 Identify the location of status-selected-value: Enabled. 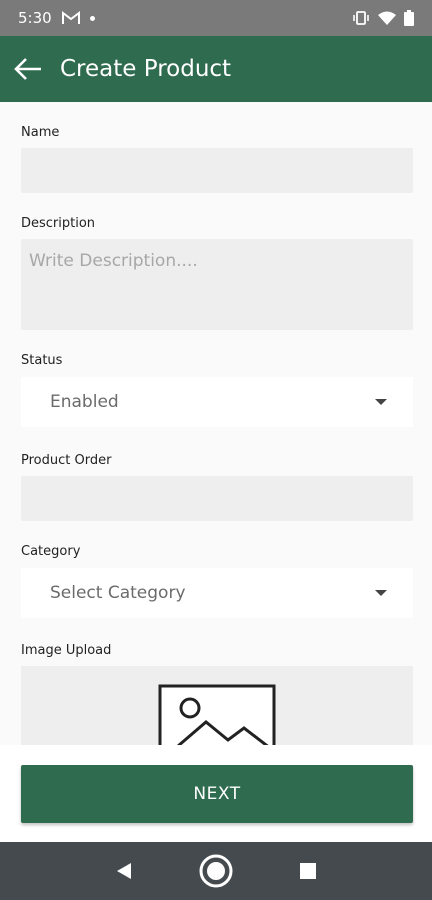
(84, 402).